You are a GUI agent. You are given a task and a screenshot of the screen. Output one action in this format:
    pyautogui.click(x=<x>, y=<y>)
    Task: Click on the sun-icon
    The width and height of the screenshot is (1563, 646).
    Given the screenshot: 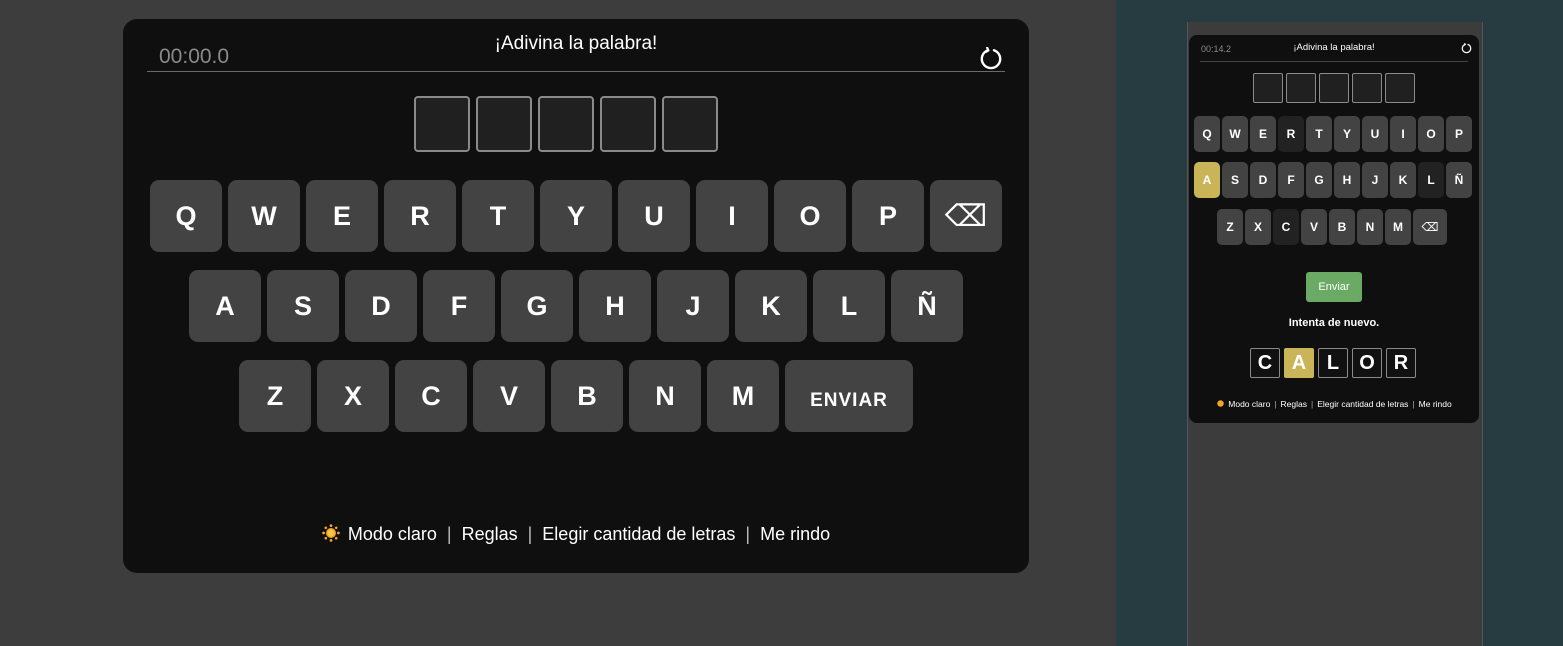 What is the action you would take?
    pyautogui.click(x=331, y=533)
    